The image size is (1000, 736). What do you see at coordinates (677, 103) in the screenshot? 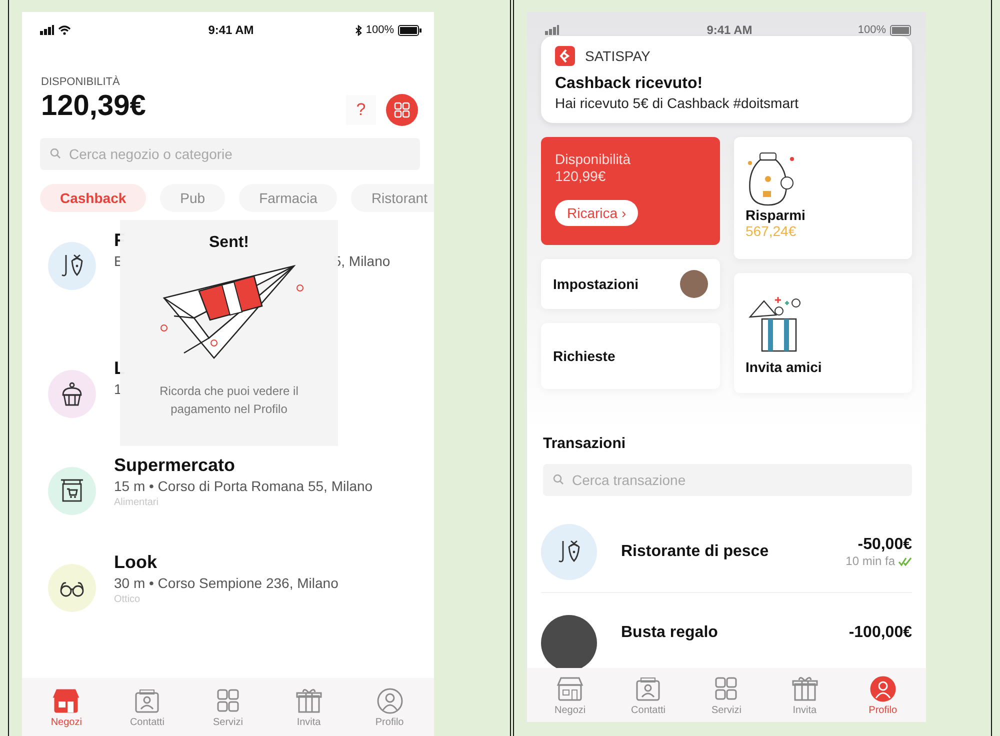
I see `notification-body: Hai ricevuto 5€ di Cashback #doitsmart` at bounding box center [677, 103].